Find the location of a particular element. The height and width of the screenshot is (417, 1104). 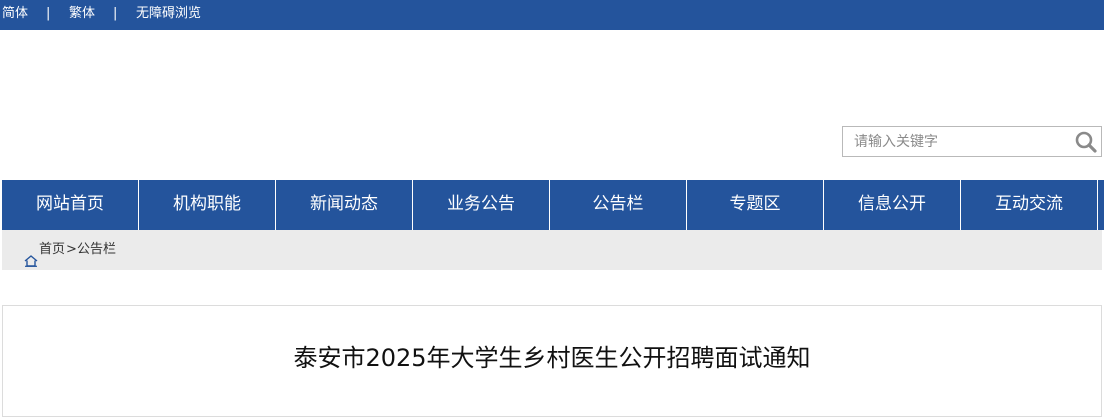

main-navigation: 网站首页 机构职能 新闻动态 业务公告 公告栏 专题区 信息公开 互动交流 is located at coordinates (553, 205).